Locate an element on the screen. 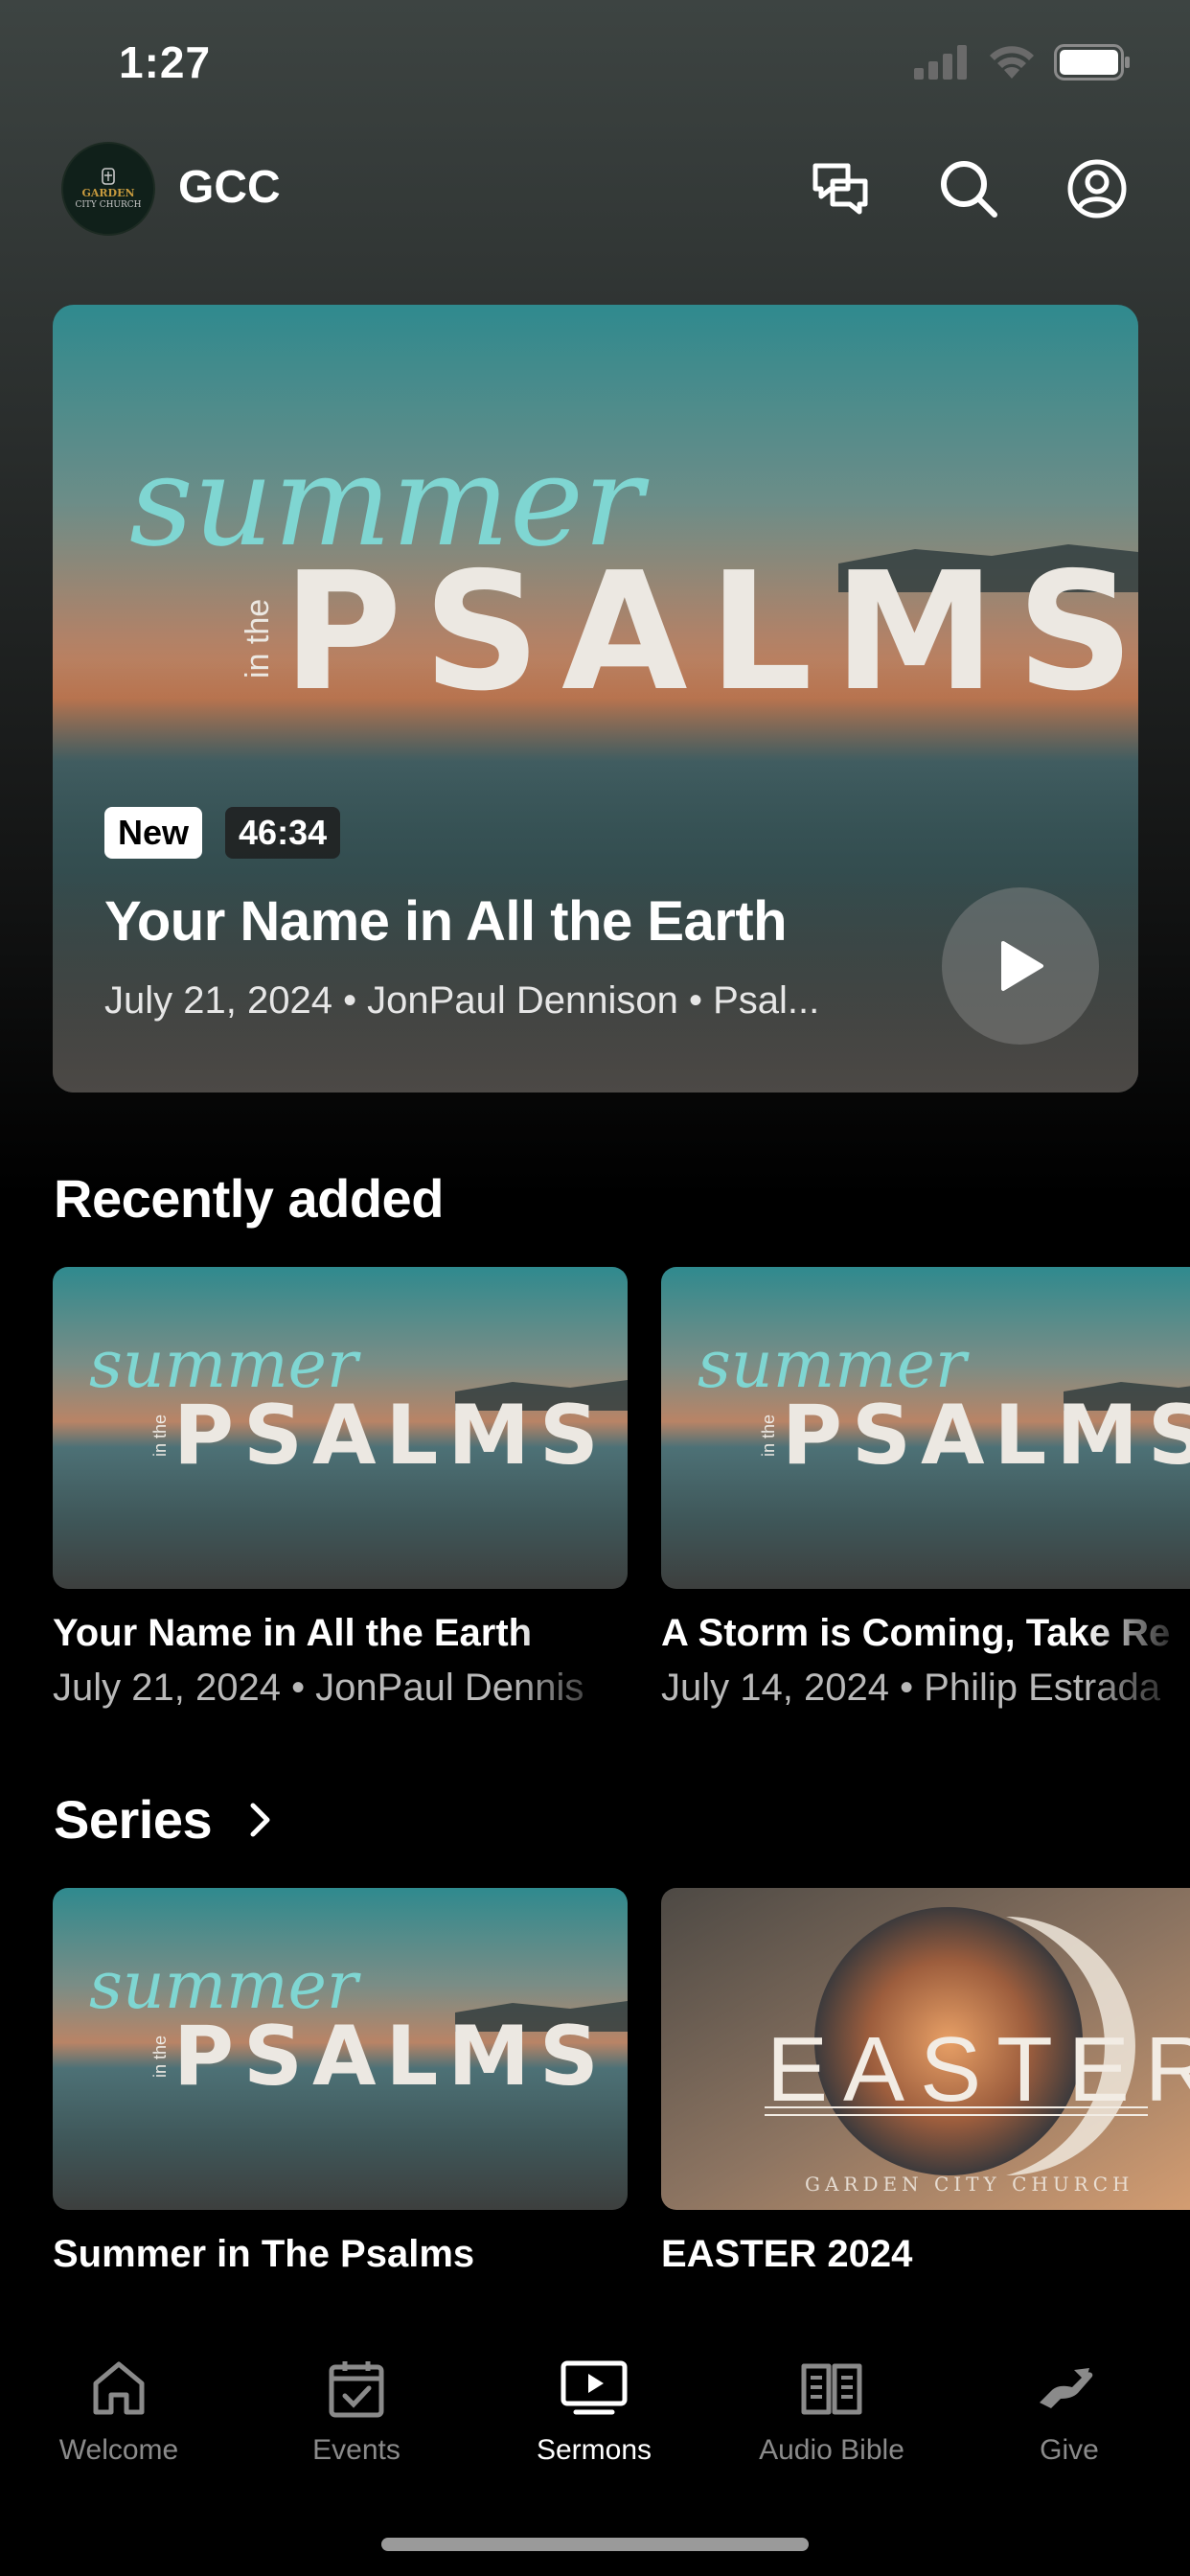 The height and width of the screenshot is (2576, 1190). status-icons is located at coordinates (1022, 62).